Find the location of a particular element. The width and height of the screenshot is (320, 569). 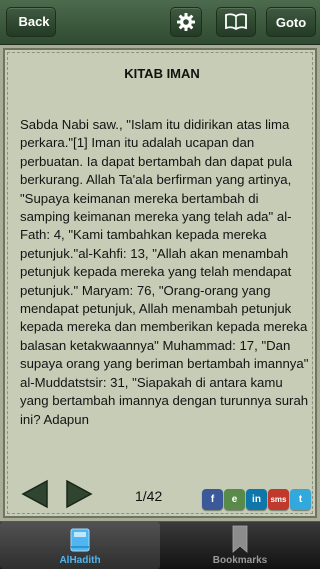

sms-label: sms is located at coordinates (278, 499).